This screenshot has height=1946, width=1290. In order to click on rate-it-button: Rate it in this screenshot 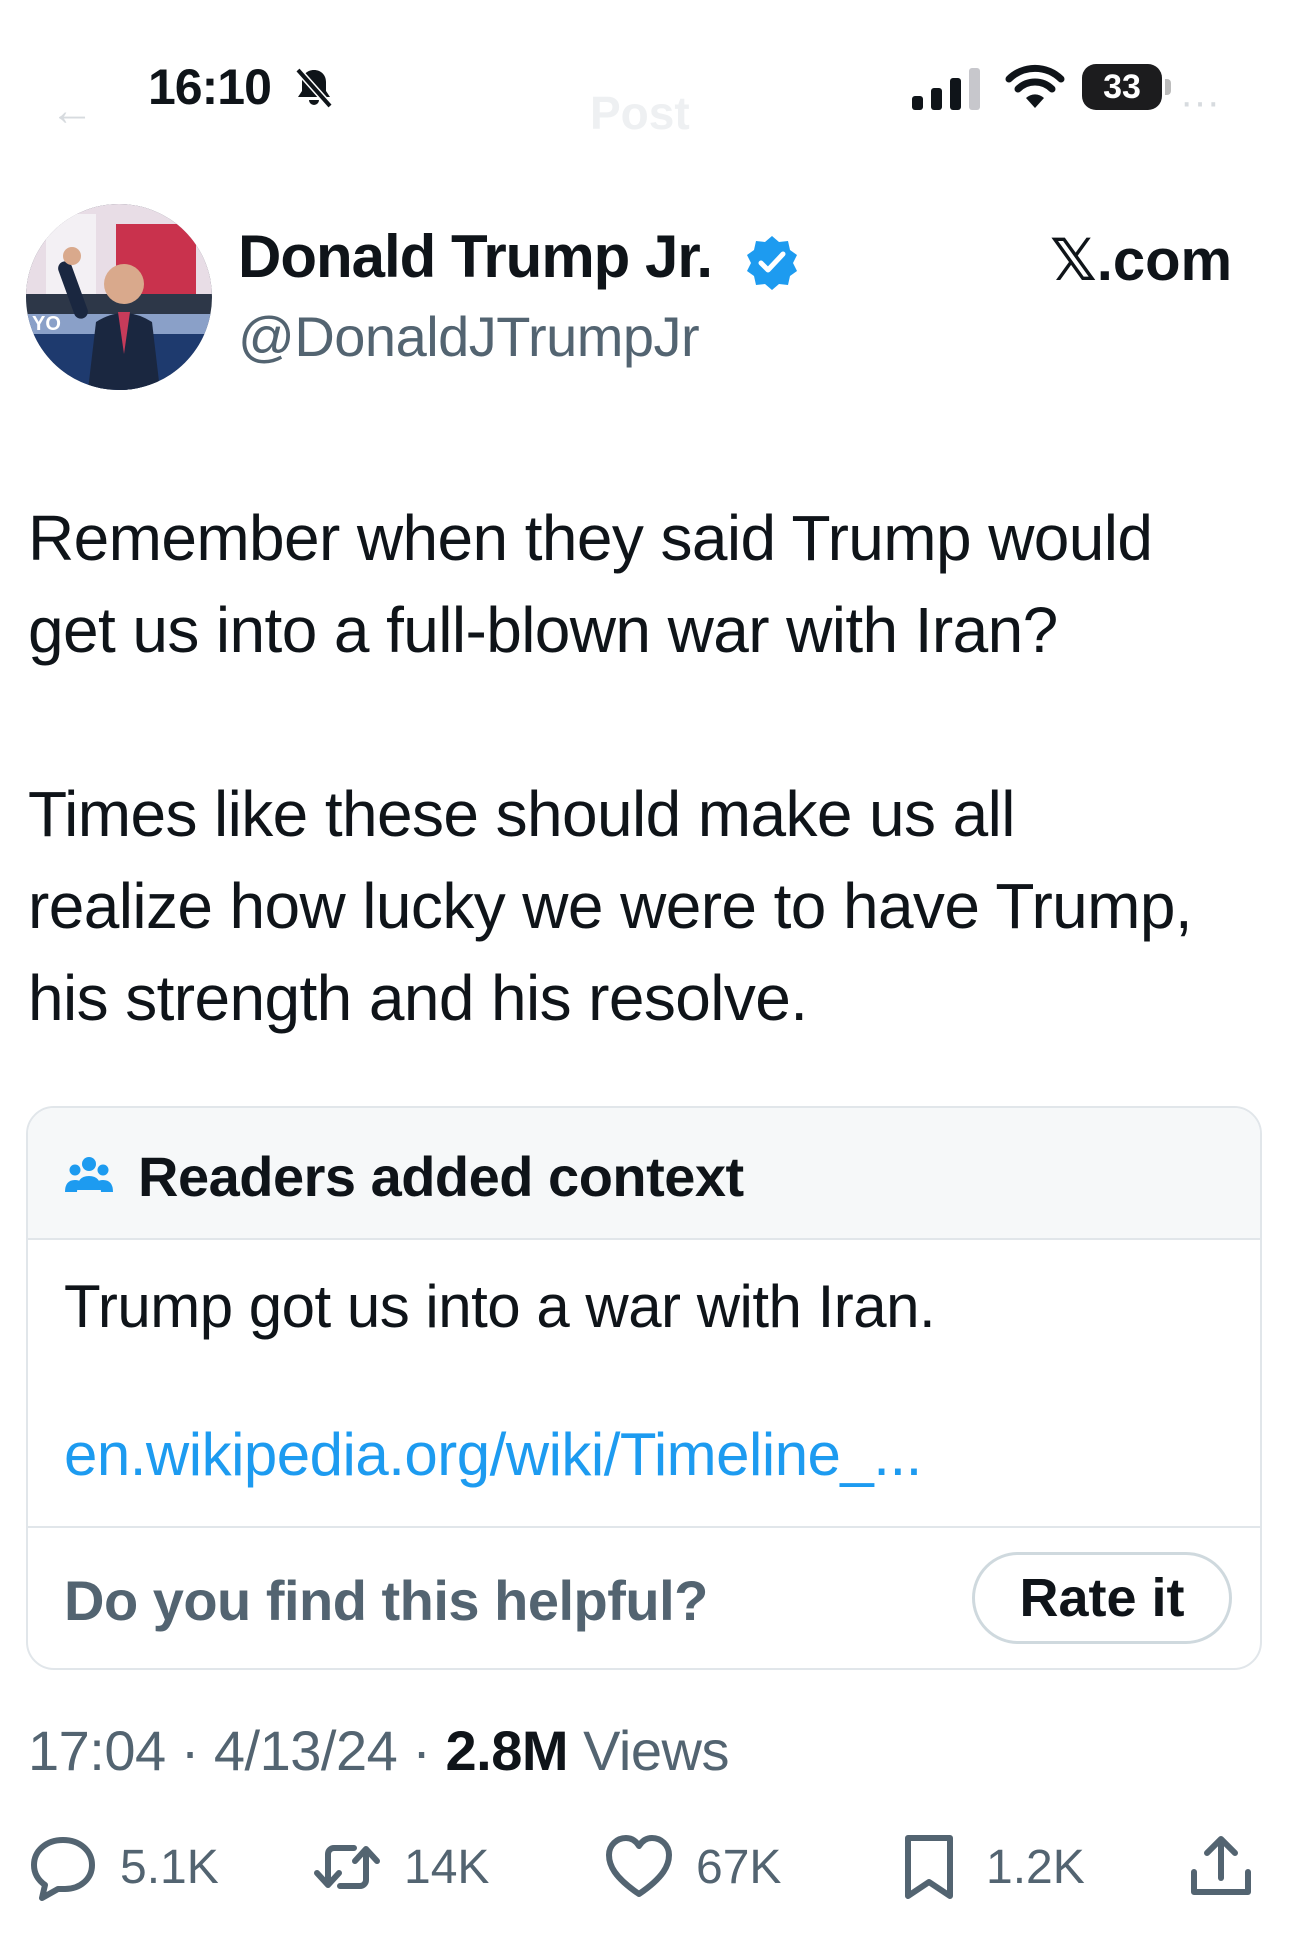, I will do `click(1102, 1598)`.